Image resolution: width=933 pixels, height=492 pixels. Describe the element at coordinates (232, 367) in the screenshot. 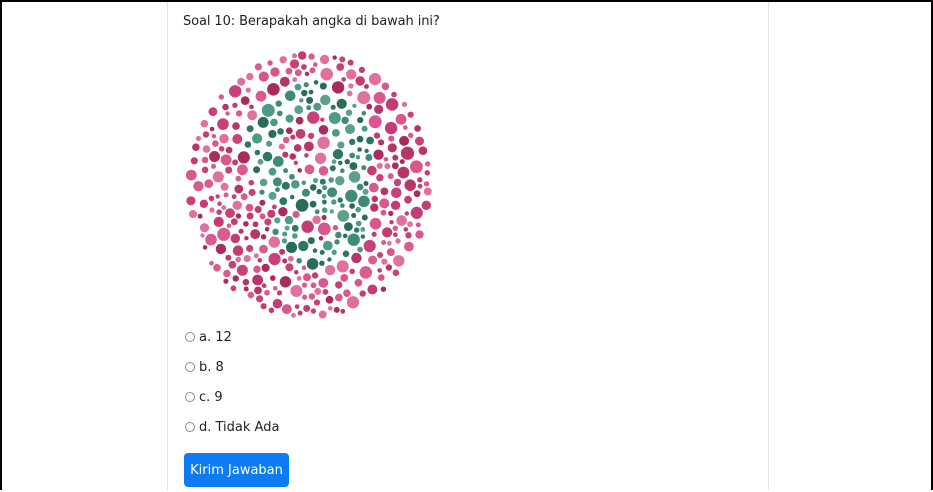

I see `option-b: b. 8` at that location.